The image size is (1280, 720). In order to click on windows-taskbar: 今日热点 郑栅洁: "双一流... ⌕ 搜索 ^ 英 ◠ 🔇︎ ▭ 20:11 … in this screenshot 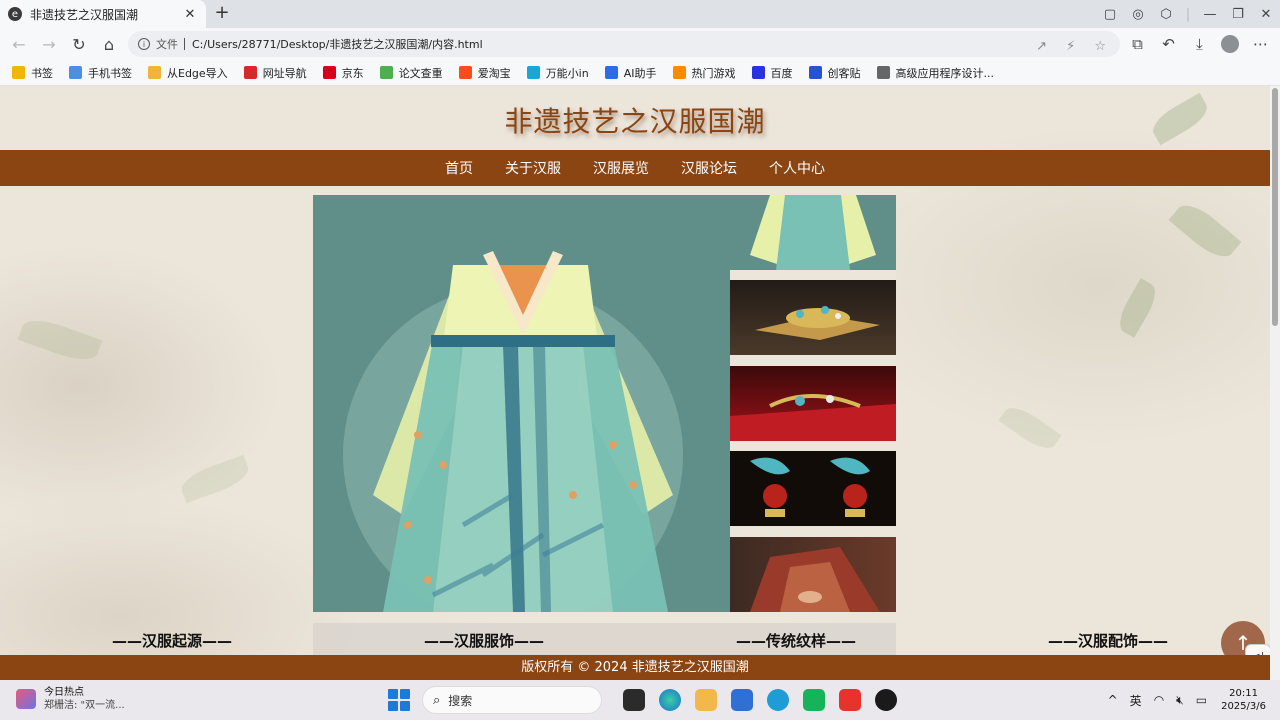, I will do `click(640, 700)`.